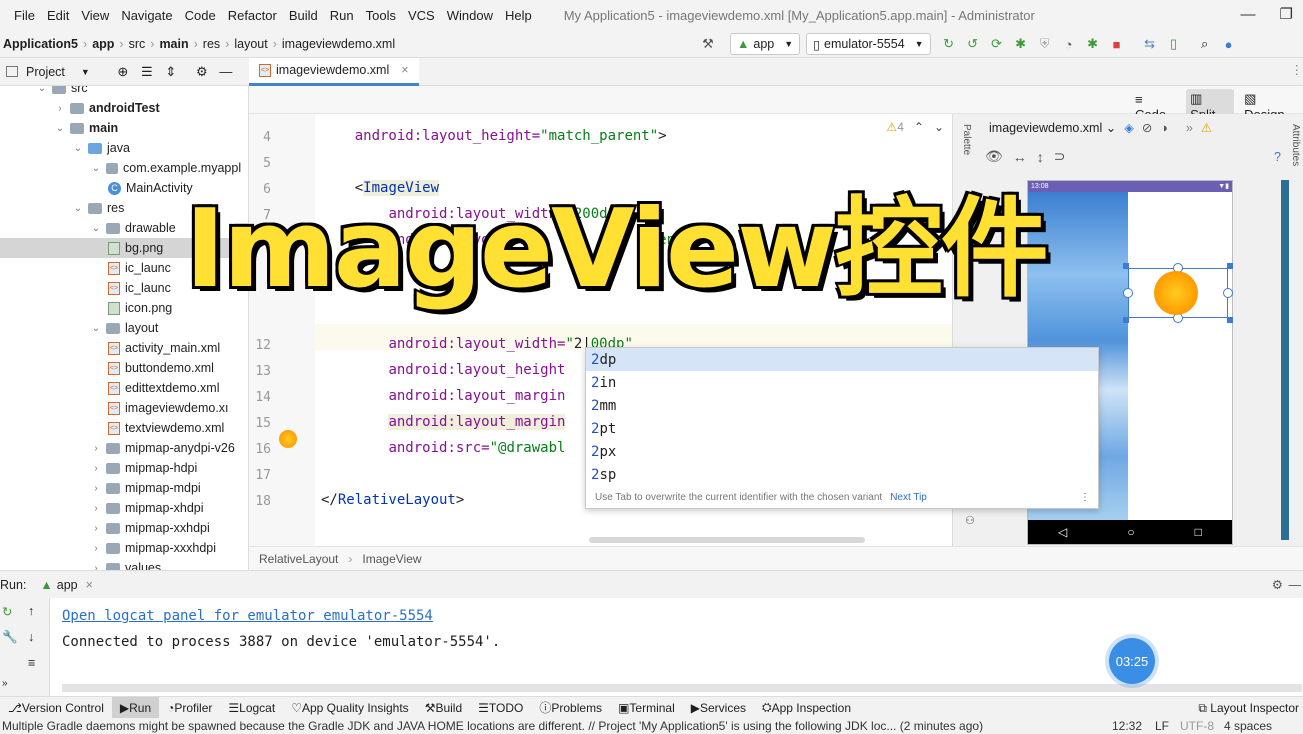  What do you see at coordinates (1130, 532) in the screenshot?
I see `home-icon: ○` at bounding box center [1130, 532].